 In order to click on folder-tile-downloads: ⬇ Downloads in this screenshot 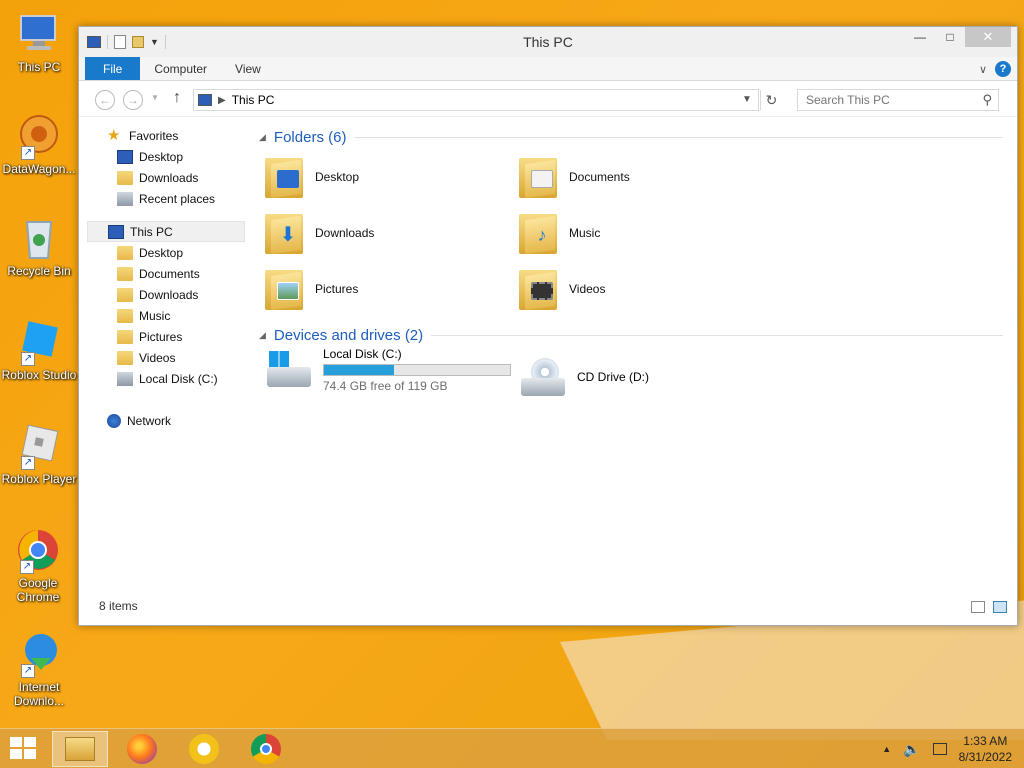, I will do `click(392, 233)`.